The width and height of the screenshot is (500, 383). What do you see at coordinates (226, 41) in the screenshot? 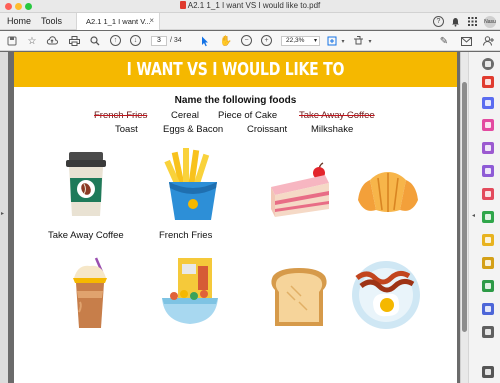
I see `hand-tool-icon: ✋` at bounding box center [226, 41].